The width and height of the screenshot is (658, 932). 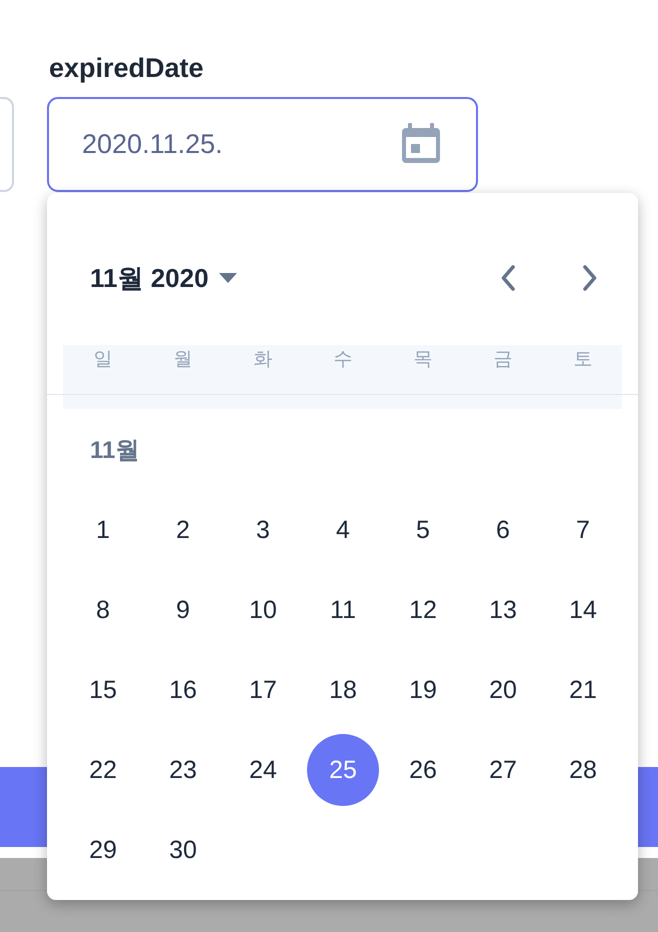 I want to click on chevron-left-icon, so click(x=508, y=278).